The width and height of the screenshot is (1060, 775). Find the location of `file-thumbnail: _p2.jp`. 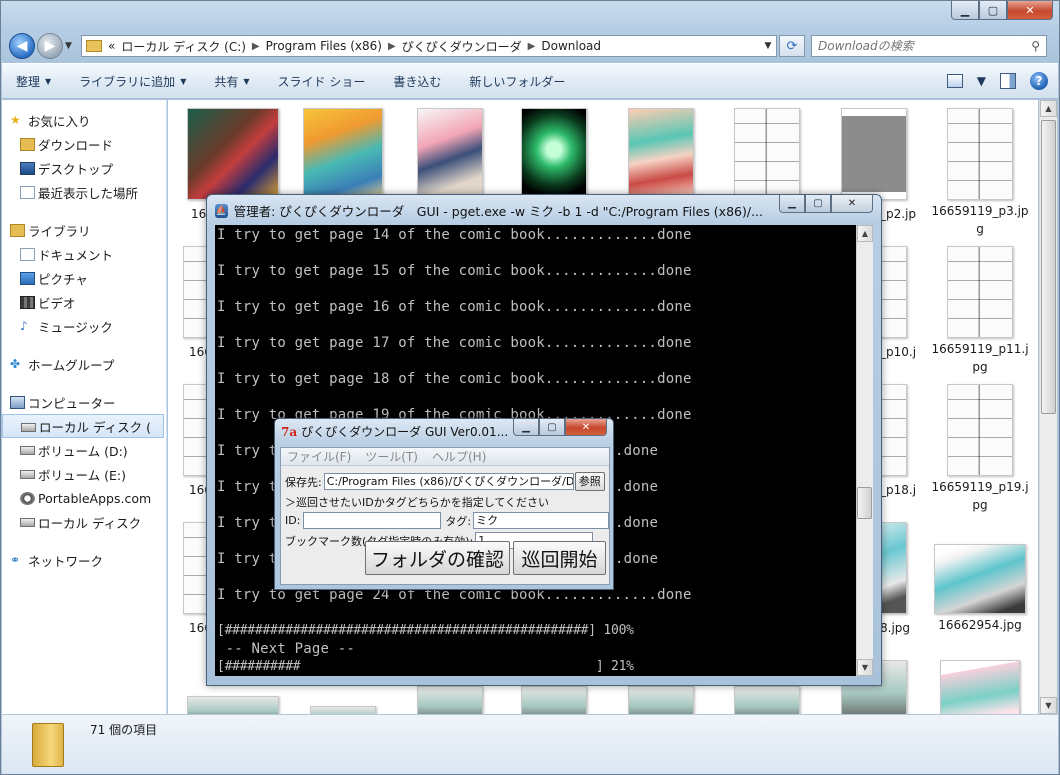

file-thumbnail: _p2.jp is located at coordinates (874, 164).